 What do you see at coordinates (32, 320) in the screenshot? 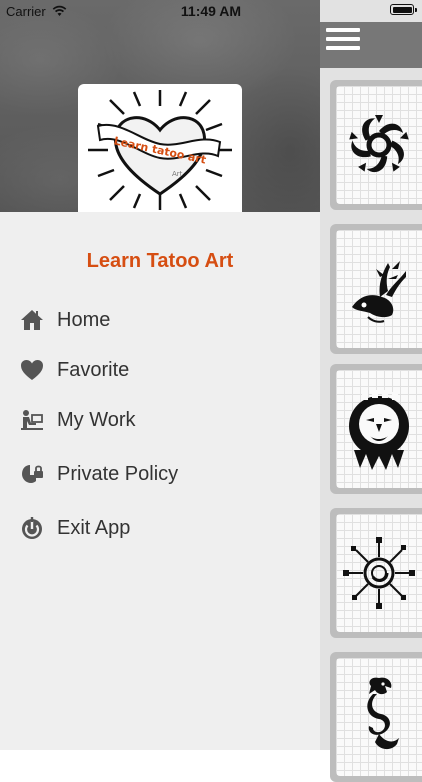
I see `home-icon` at bounding box center [32, 320].